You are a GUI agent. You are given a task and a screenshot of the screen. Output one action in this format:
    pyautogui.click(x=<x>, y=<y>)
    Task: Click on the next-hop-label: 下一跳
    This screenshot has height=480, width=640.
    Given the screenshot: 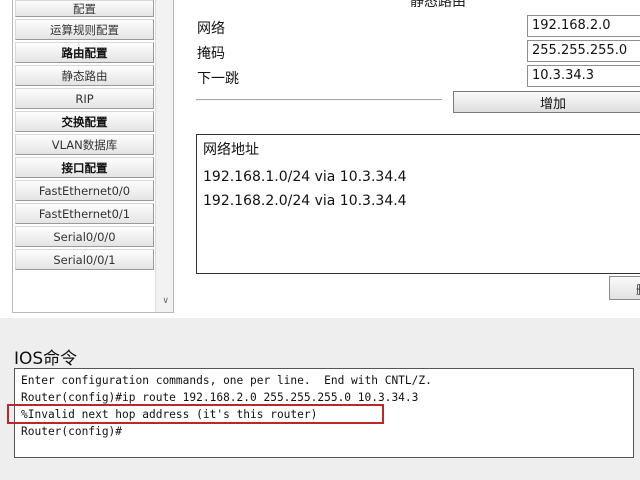 What is the action you would take?
    pyautogui.click(x=218, y=79)
    